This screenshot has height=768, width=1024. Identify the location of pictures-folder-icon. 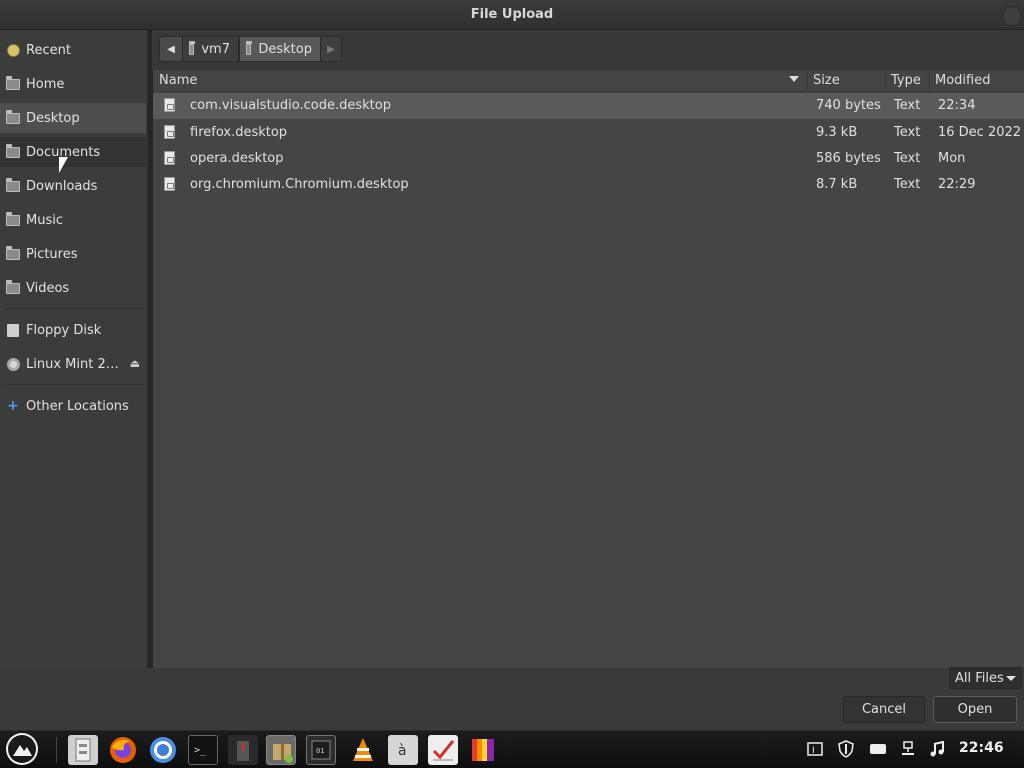
(13, 252).